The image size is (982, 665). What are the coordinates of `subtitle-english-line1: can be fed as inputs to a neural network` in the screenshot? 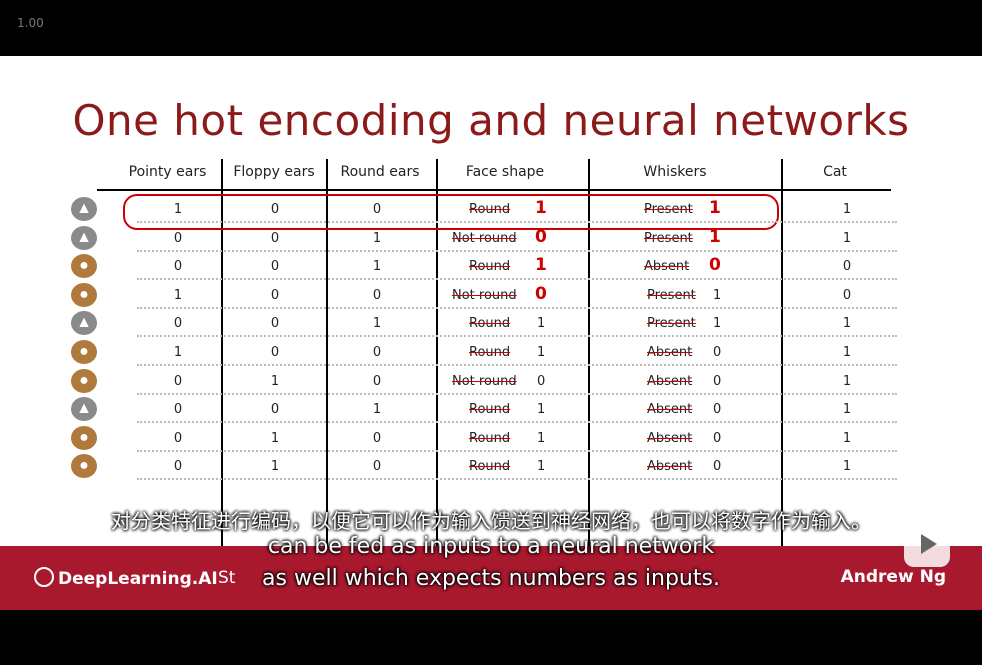 It's located at (491, 546).